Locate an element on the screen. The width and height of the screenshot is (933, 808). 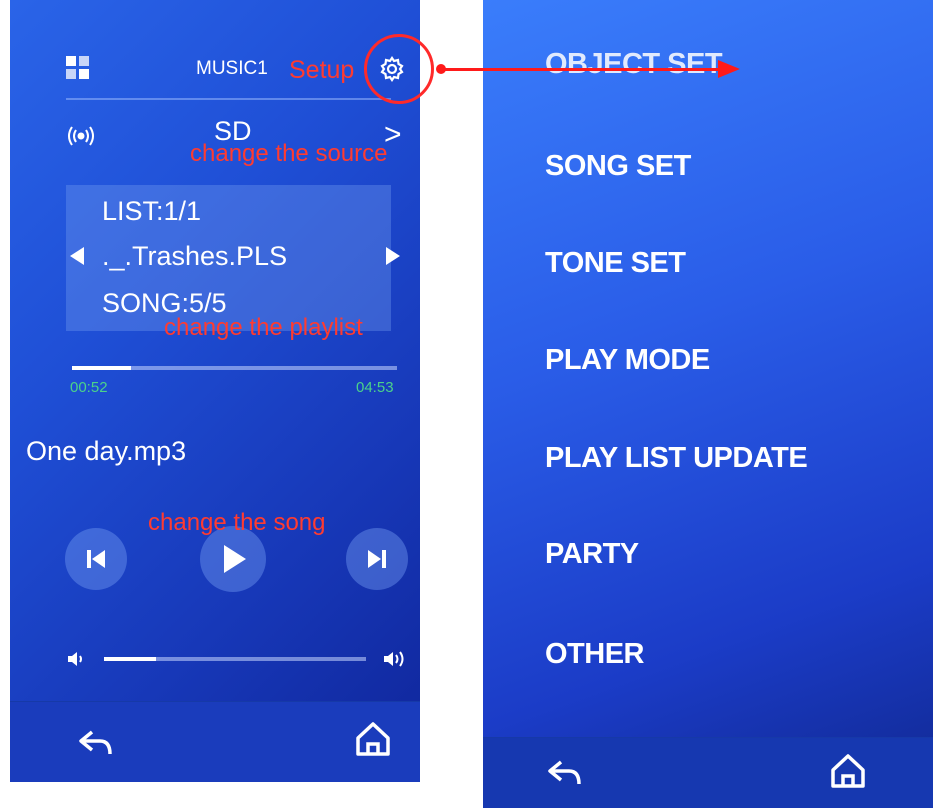
skip-previous-icon is located at coordinates (96, 559).